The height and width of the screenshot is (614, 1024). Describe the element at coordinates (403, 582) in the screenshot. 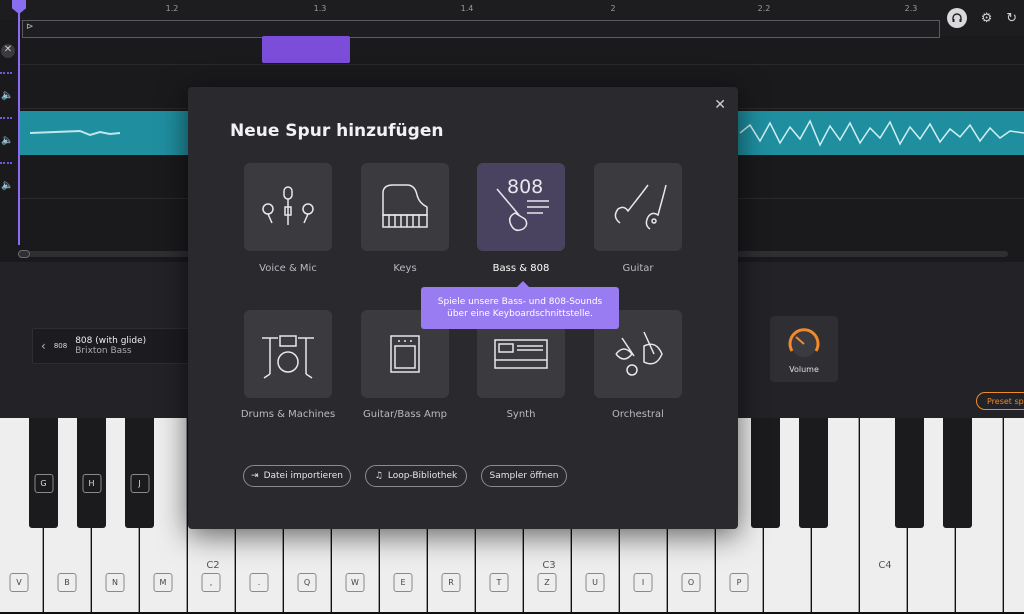

I see `key-shortcut-label: E` at that location.